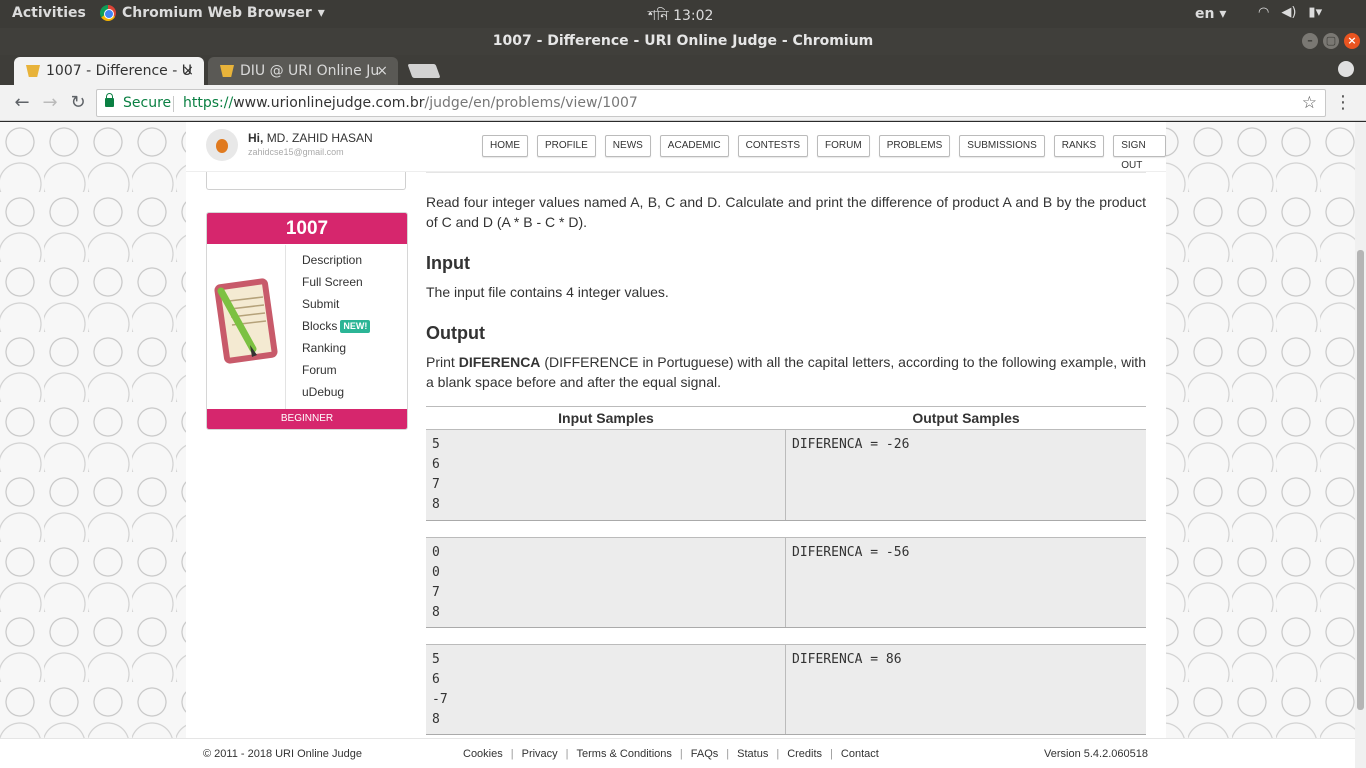  I want to click on footer-link-cookies: Cookies, so click(483, 754).